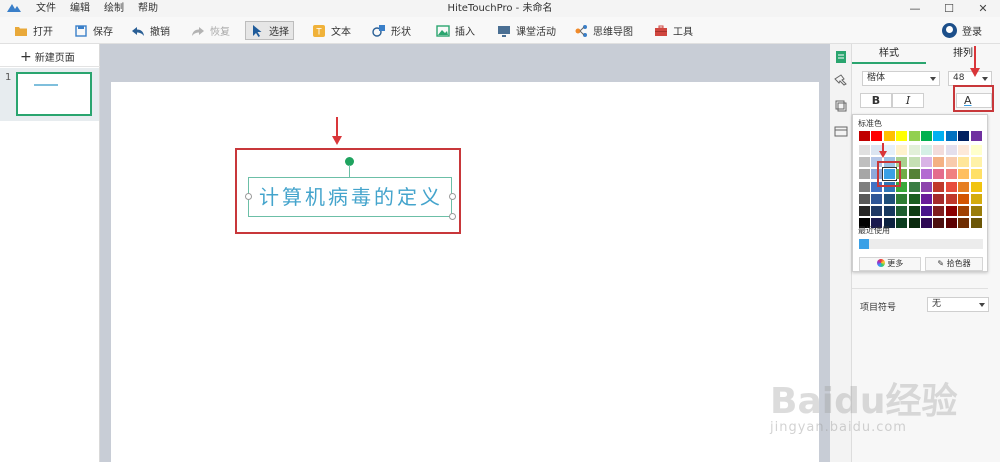  I want to click on insert-button: 插入, so click(455, 30).